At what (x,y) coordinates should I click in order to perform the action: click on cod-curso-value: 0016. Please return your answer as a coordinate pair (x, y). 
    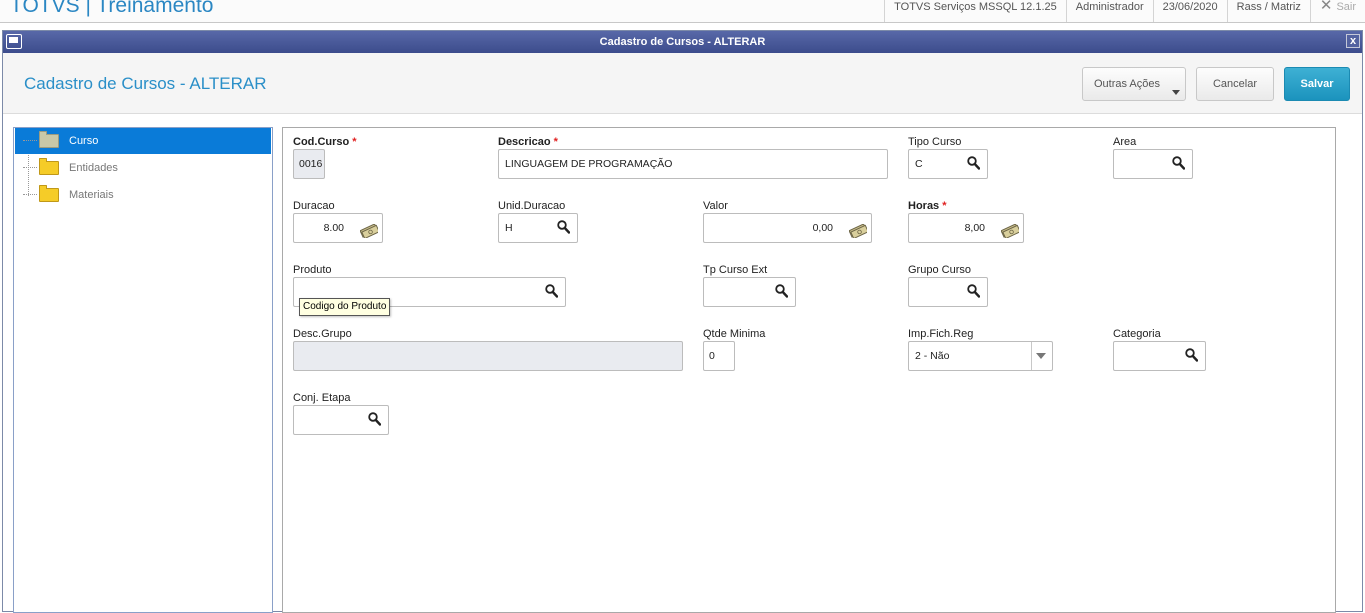
    Looking at the image, I should click on (311, 164).